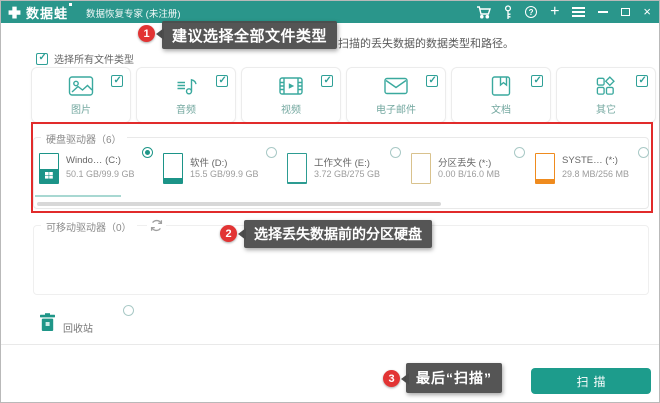 Image resolution: width=660 pixels, height=403 pixels. What do you see at coordinates (100, 174) in the screenshot?
I see `drive-size: 50.1 GB/99.9 GB` at bounding box center [100, 174].